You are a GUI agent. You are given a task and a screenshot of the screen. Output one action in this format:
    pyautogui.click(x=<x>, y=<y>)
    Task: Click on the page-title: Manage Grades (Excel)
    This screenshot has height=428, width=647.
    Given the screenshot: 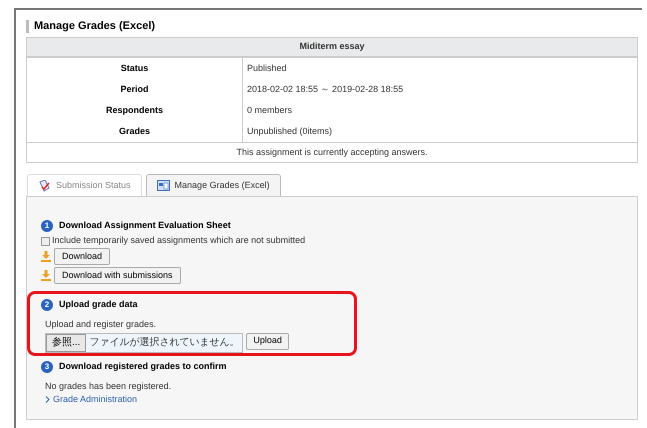 What is the action you would take?
    pyautogui.click(x=95, y=26)
    